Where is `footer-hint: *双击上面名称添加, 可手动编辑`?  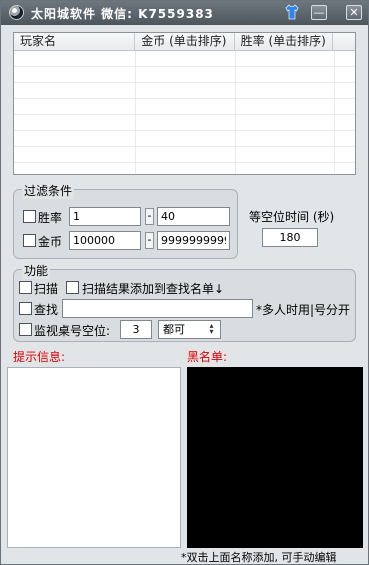 footer-hint: *双击上面名称添加, 可手动编辑 is located at coordinates (259, 557).